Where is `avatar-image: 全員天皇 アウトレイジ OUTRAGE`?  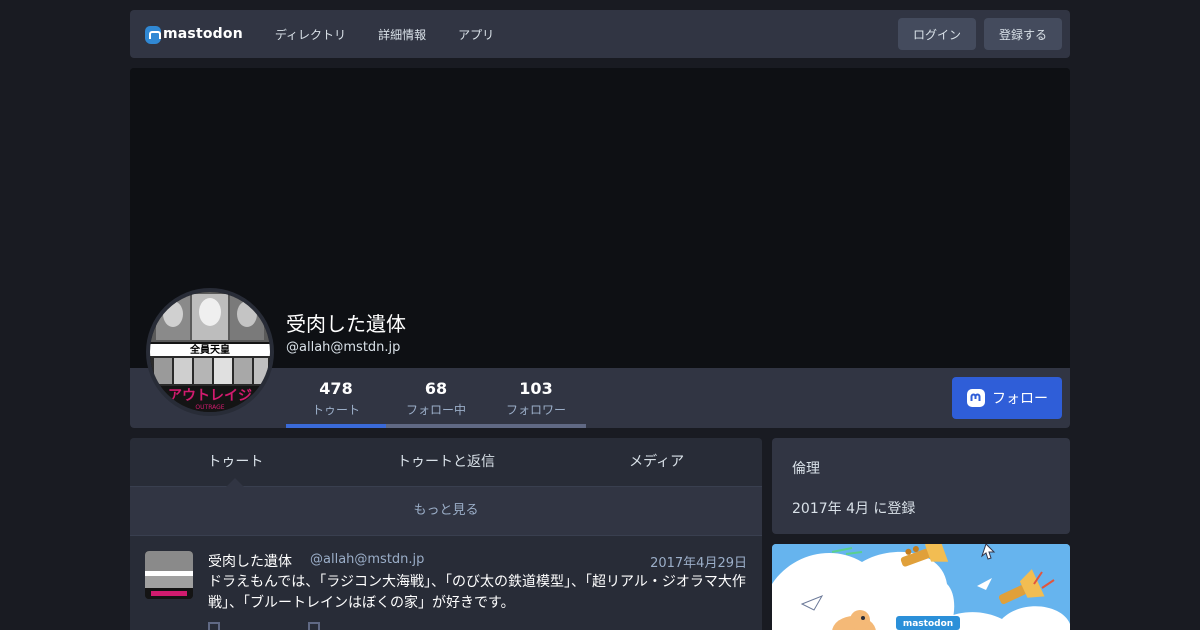 avatar-image: 全員天皇 アウトレイジ OUTRAGE is located at coordinates (210, 352).